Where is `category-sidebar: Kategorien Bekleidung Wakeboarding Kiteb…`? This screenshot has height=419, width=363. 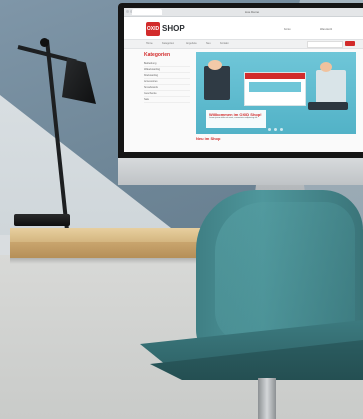
category-sidebar: Kategorien Bekleidung Wakeboarding Kiteb… is located at coordinates (167, 92).